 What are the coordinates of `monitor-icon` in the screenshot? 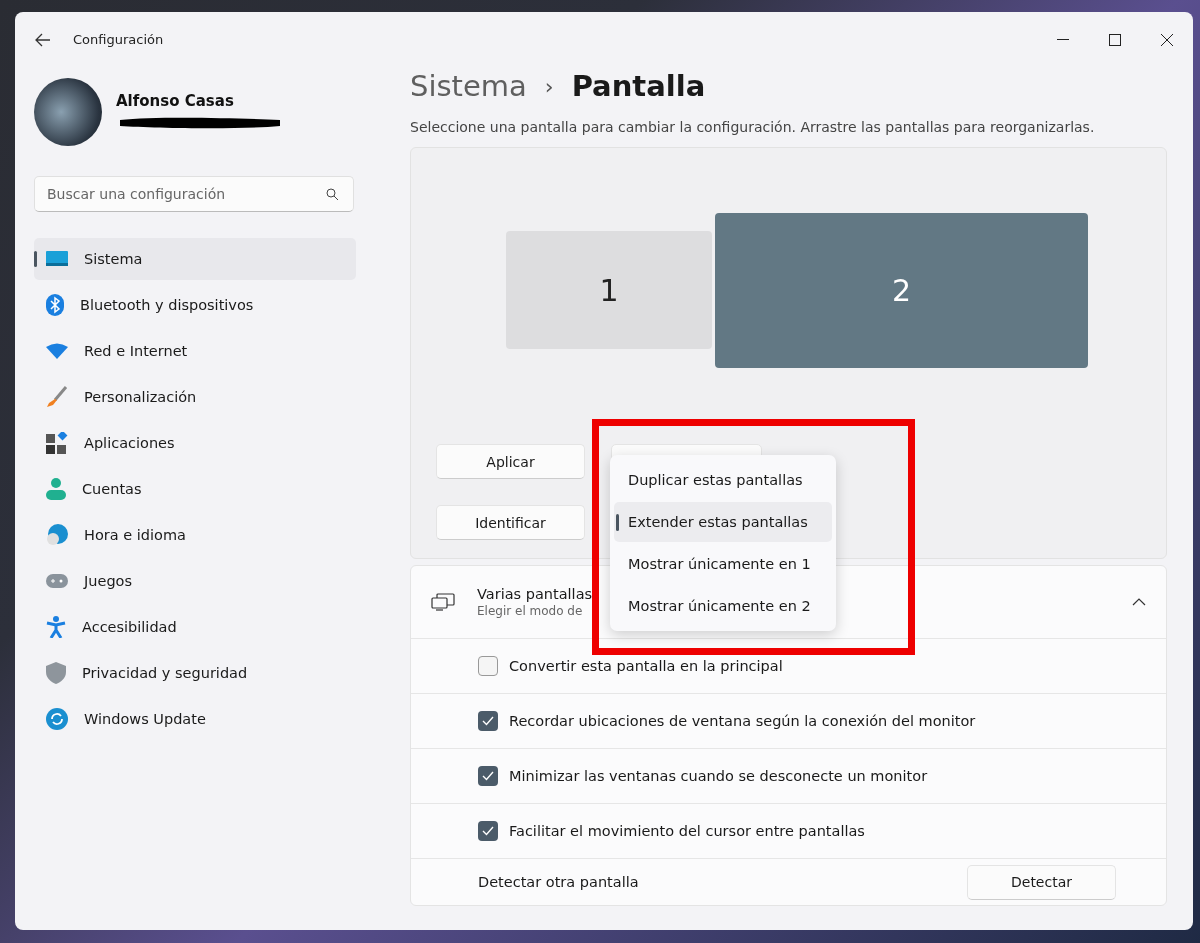 It's located at (57, 259).